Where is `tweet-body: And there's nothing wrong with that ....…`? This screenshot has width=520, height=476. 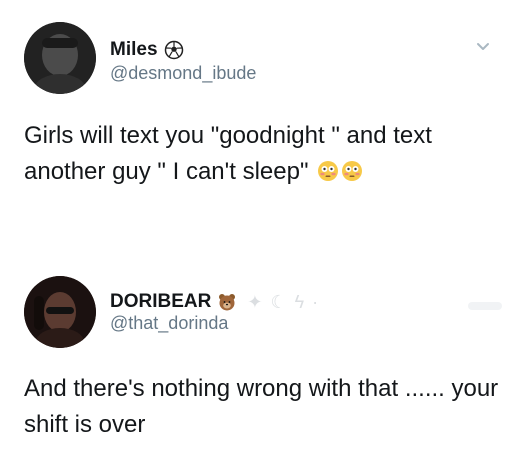
tweet-body: And there's nothing wrong with that ....… is located at coordinates (264, 407).